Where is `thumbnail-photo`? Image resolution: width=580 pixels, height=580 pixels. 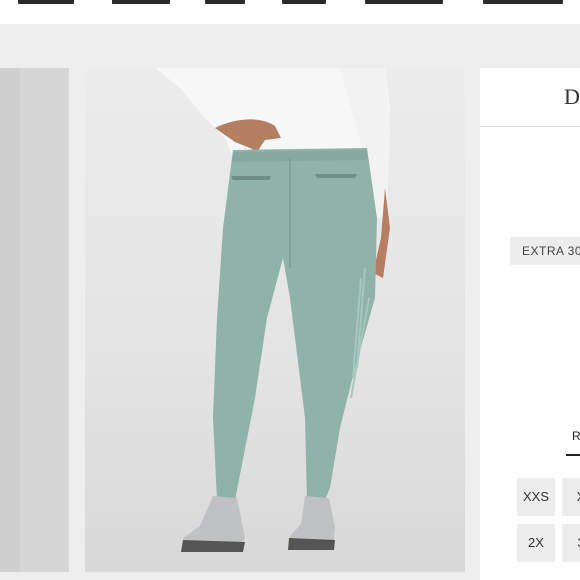 thumbnail-photo is located at coordinates (34, 320).